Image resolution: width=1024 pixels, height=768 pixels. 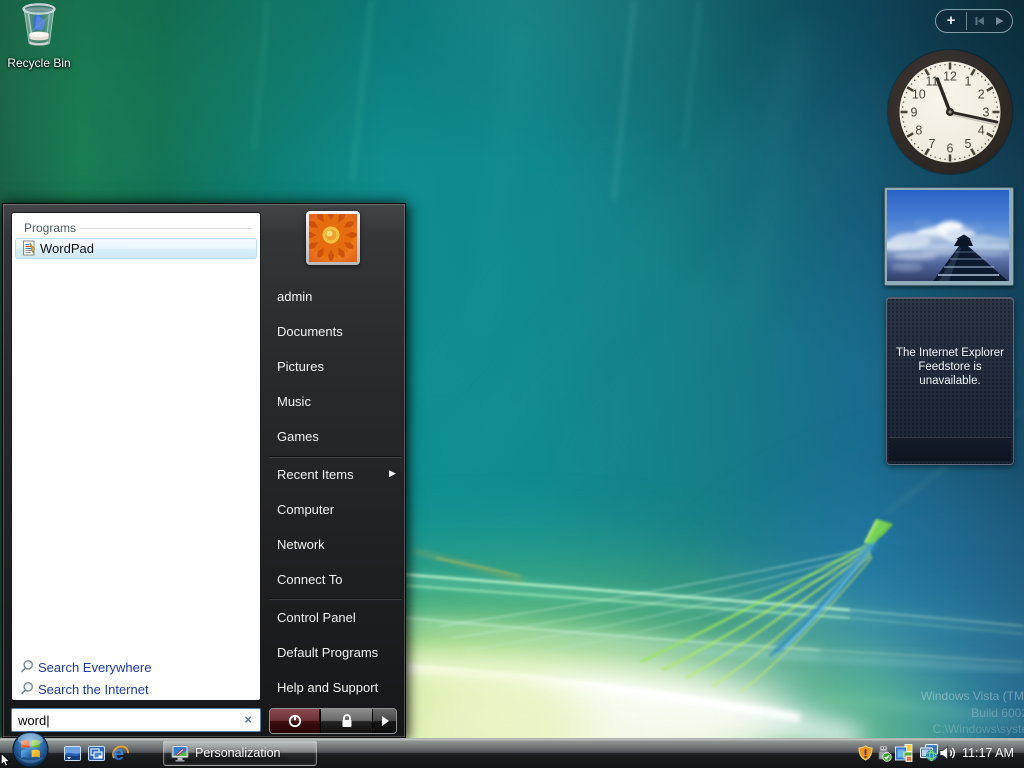 I want to click on svg-text: 10, so click(x=919, y=95).